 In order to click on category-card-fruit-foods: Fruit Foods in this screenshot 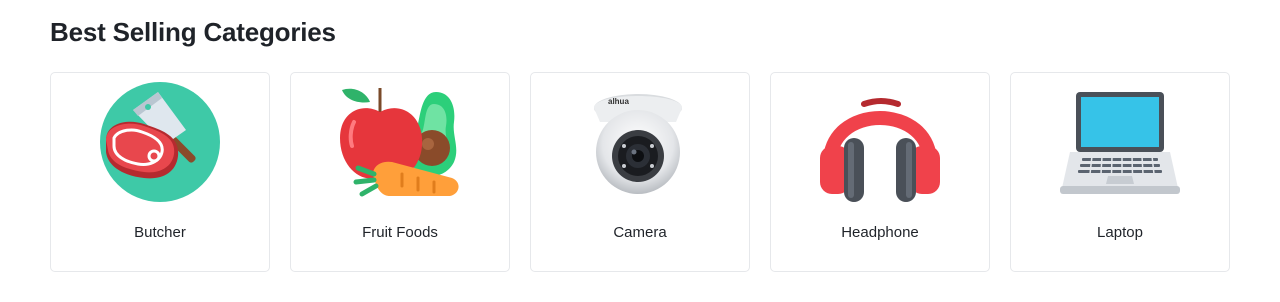, I will do `click(400, 172)`.